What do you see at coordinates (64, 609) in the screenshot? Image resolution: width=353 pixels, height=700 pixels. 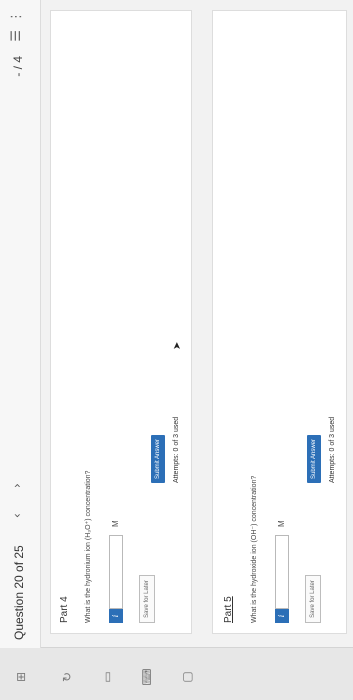 I see `part-title: Part 4` at bounding box center [64, 609].